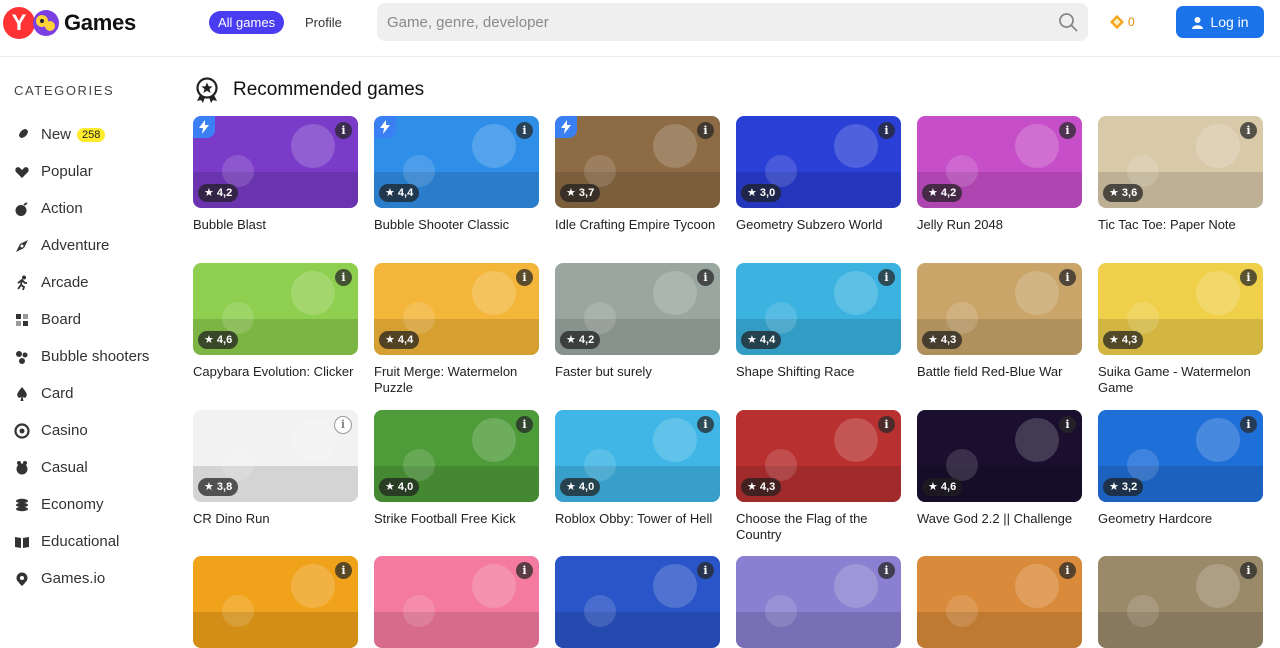  I want to click on game-thumbnail: i ★ 3,8, so click(275, 456).